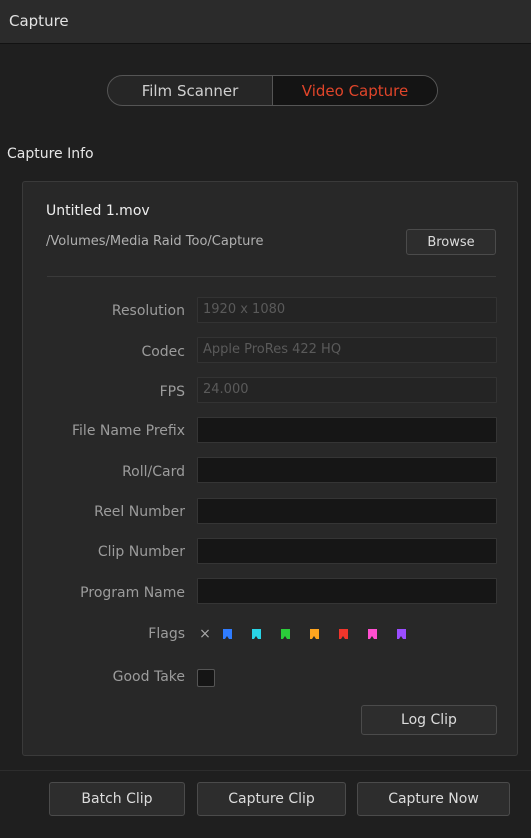  Describe the element at coordinates (153, 472) in the screenshot. I see `roll-card-label: Roll/Card` at that location.